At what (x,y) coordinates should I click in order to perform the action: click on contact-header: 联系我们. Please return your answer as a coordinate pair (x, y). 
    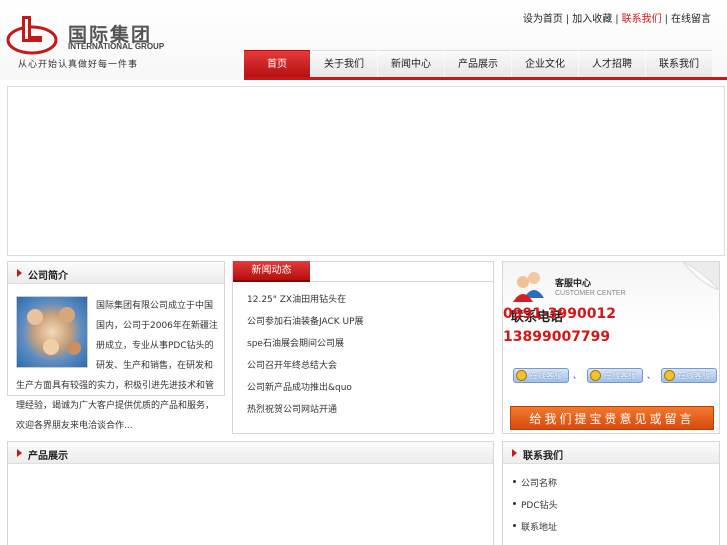
    Looking at the image, I should click on (611, 453).